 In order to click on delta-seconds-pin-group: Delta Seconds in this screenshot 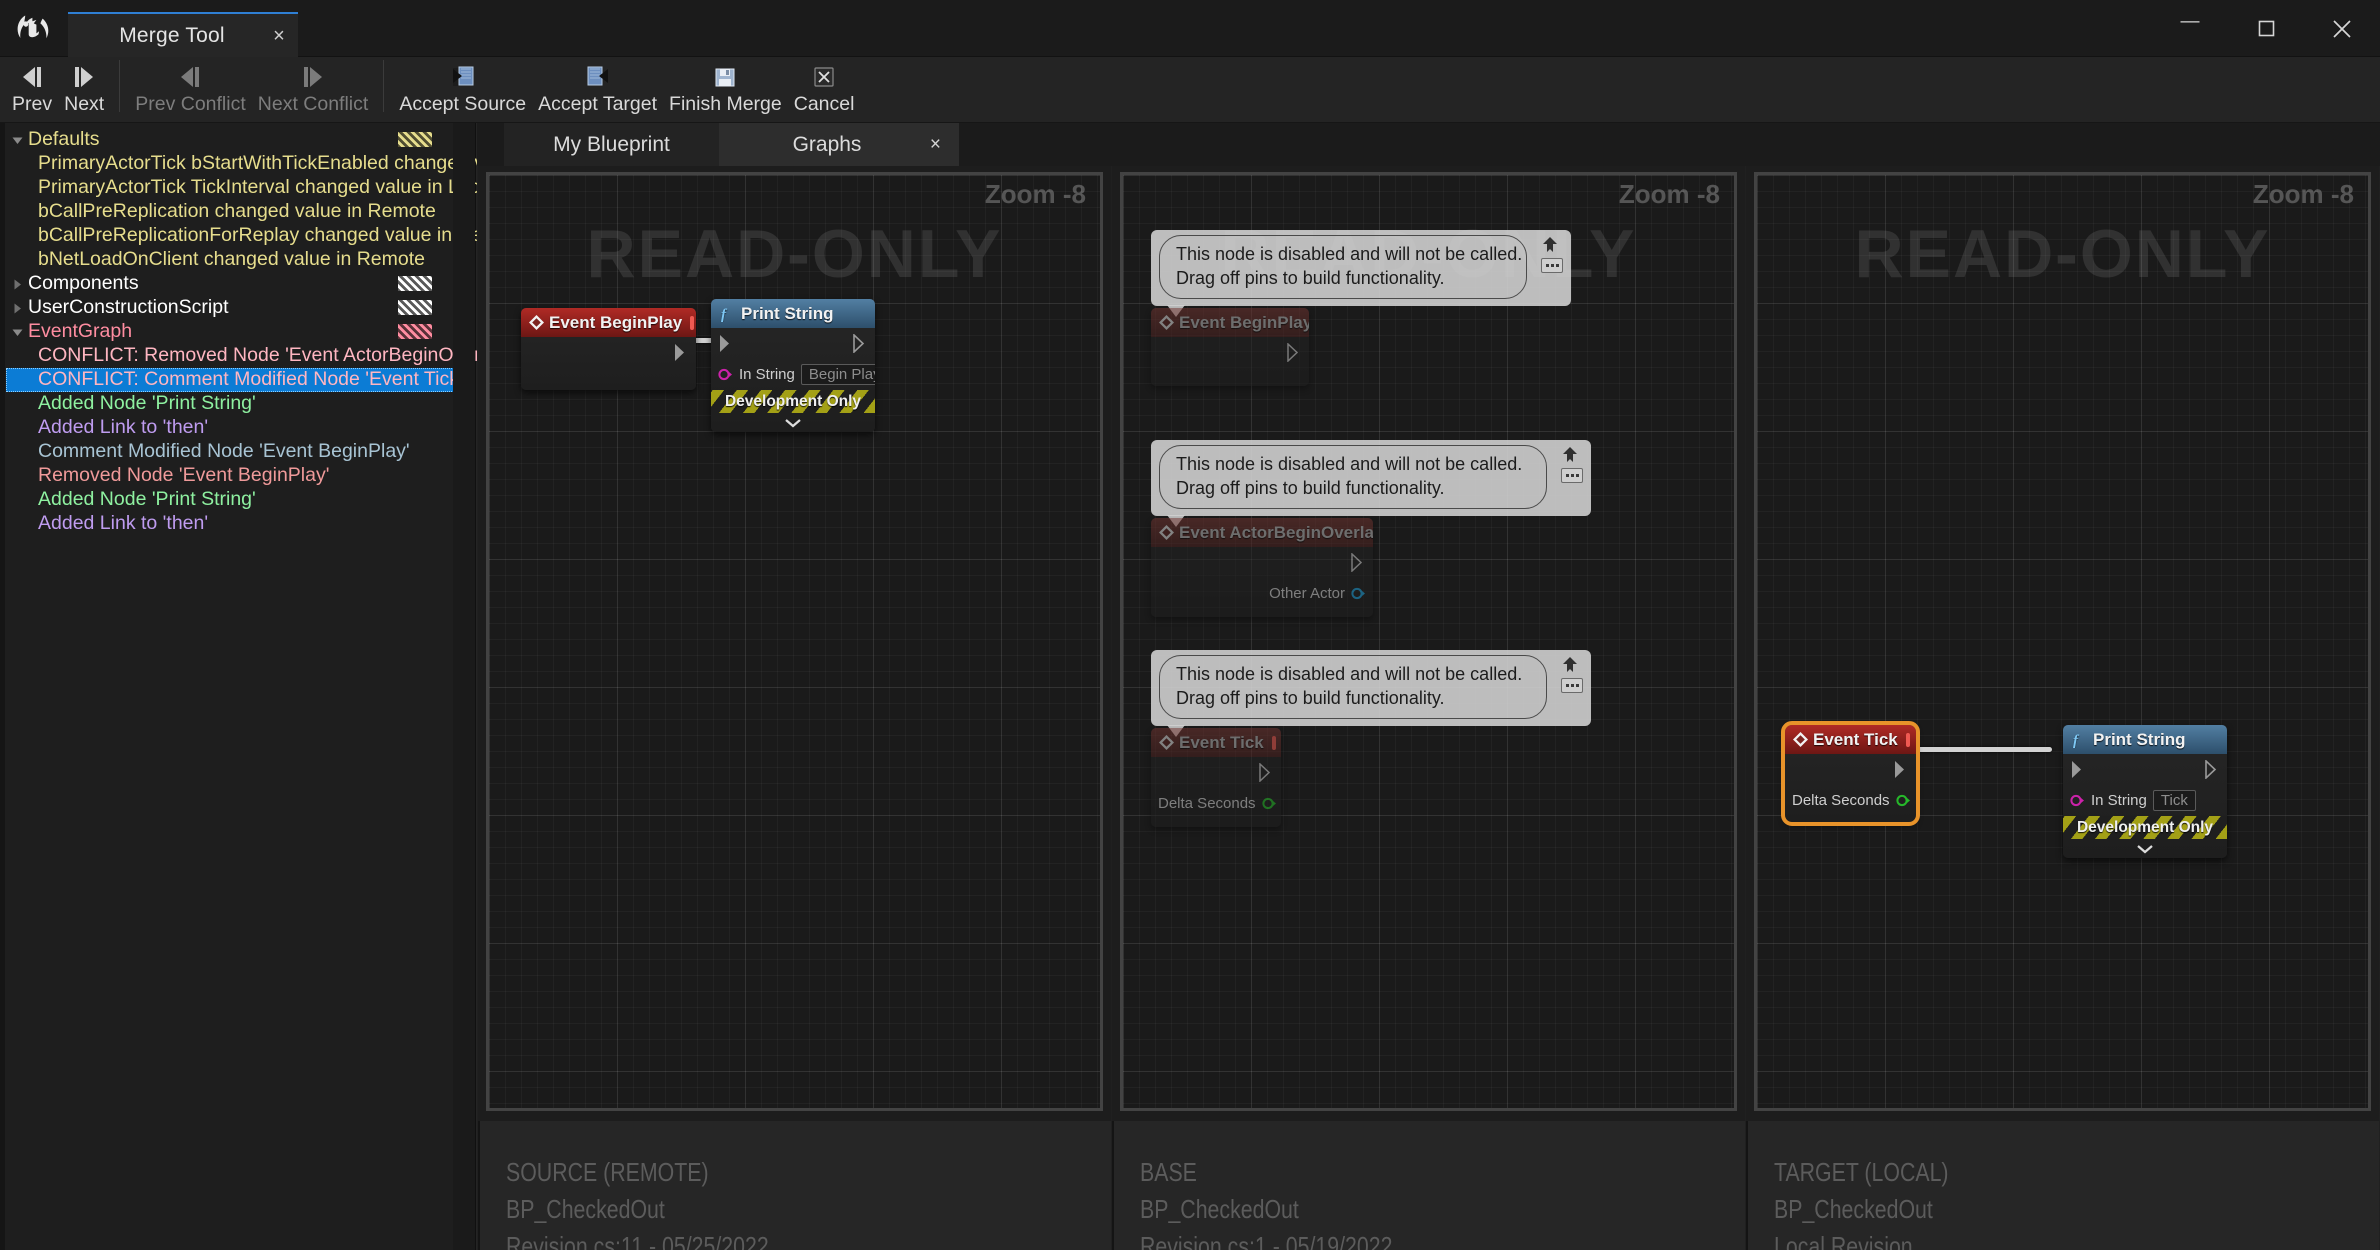, I will do `click(1217, 803)`.